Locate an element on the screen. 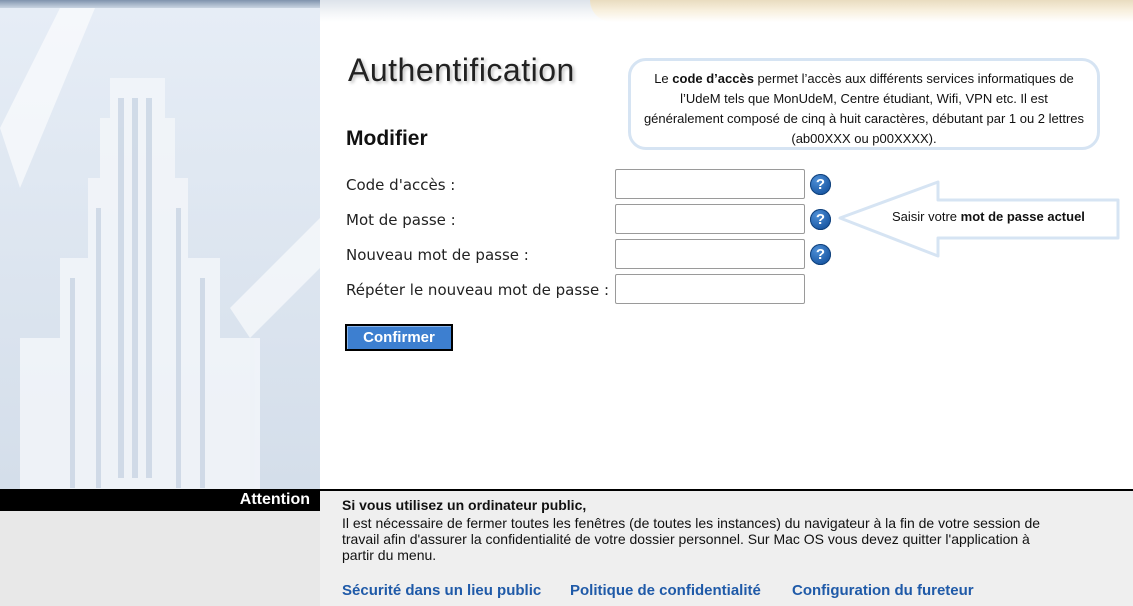 The height and width of the screenshot is (606, 1133). arrow-hint-prefix: Saisir votre is located at coordinates (926, 216).